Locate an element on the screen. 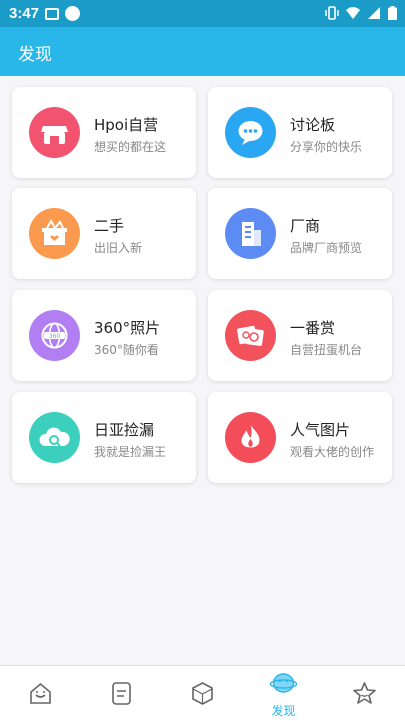 The image size is (405, 721). tab-home is located at coordinates (40, 693).